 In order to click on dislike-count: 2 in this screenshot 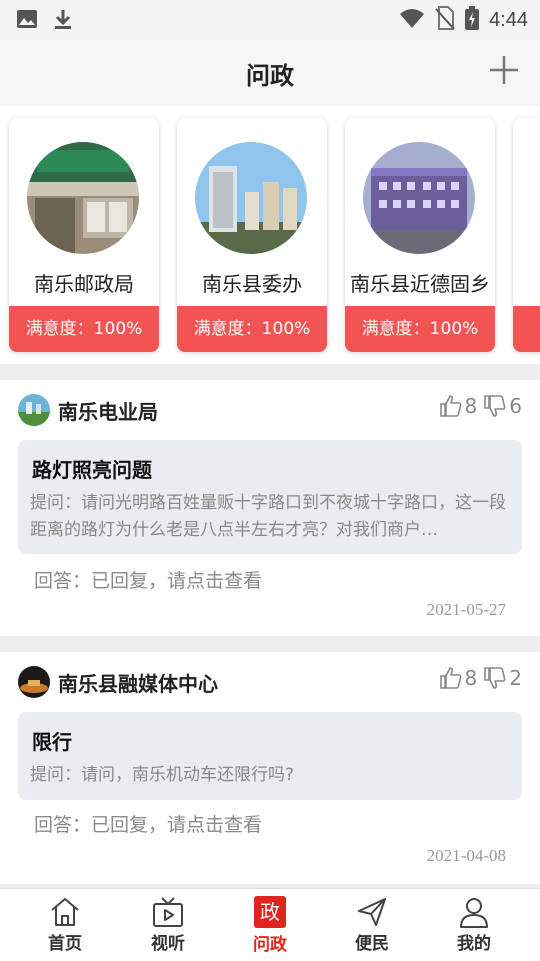, I will do `click(515, 678)`.